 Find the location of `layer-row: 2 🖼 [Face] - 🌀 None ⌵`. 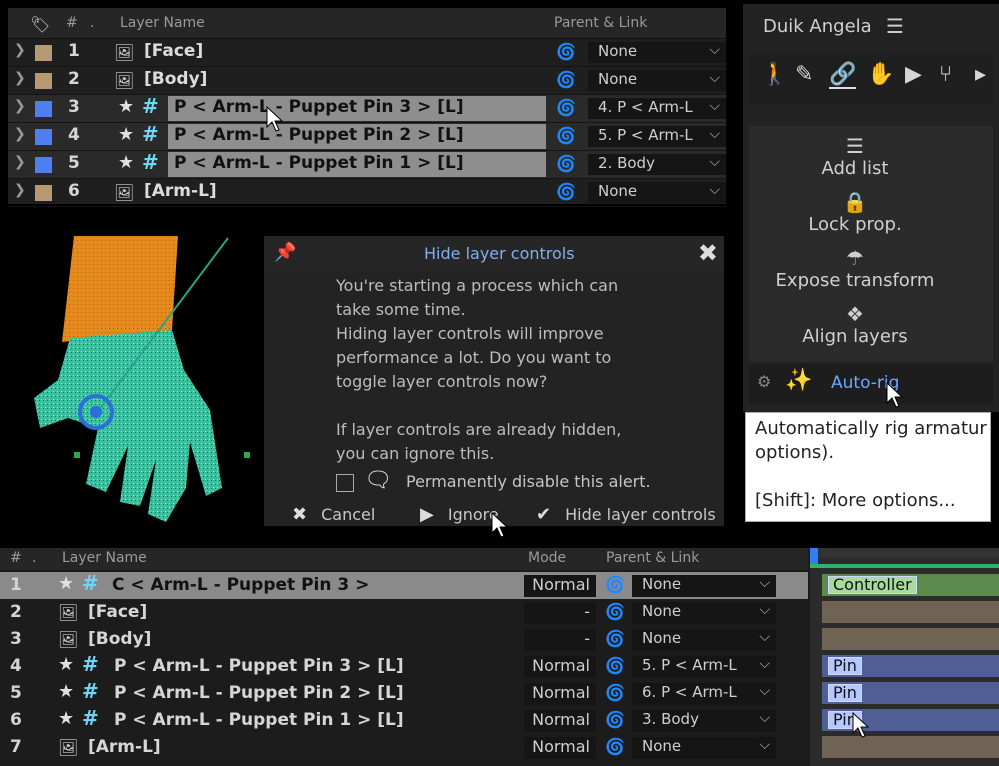

layer-row: 2 🖼 [Face] - 🌀 None ⌵ is located at coordinates (404, 612).